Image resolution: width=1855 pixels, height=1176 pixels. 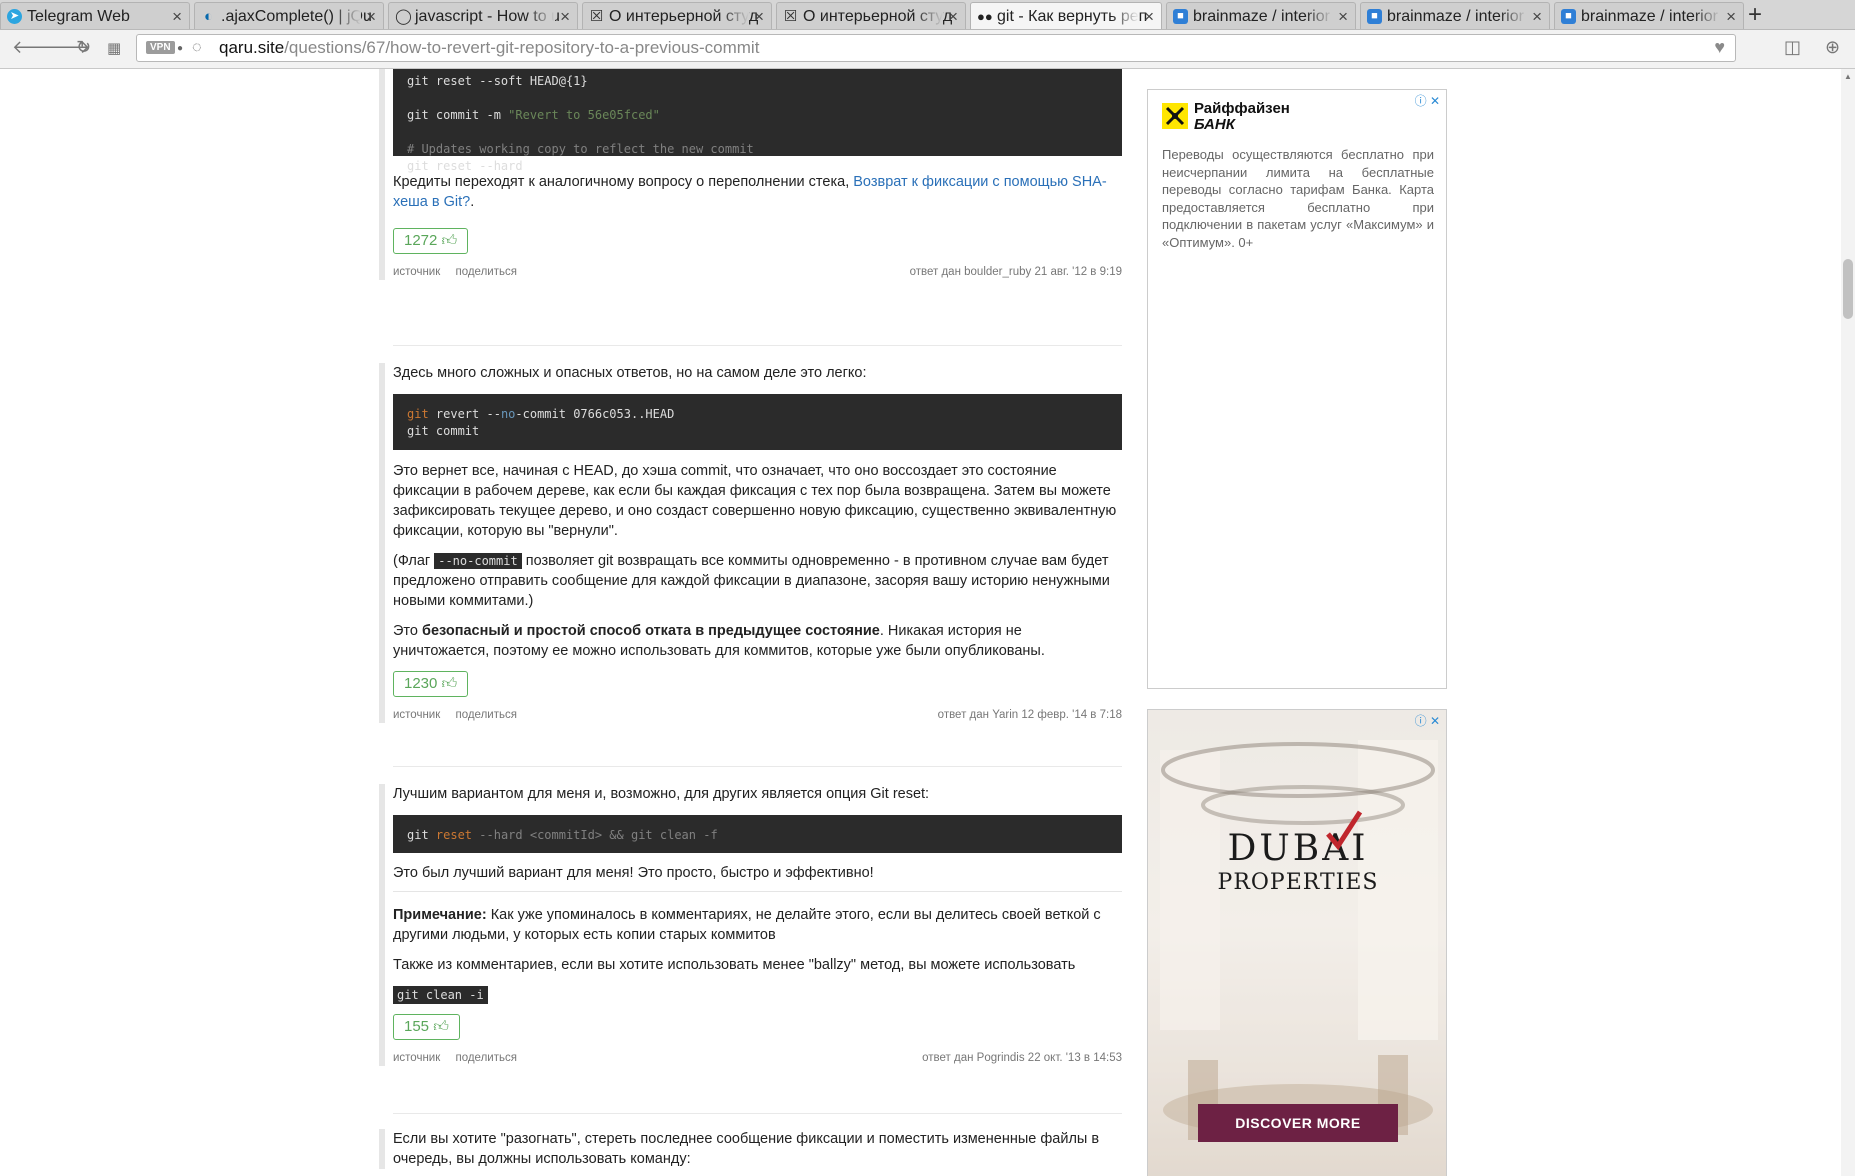 What do you see at coordinates (1344, 830) in the screenshot?
I see `checkmark-logo-icon` at bounding box center [1344, 830].